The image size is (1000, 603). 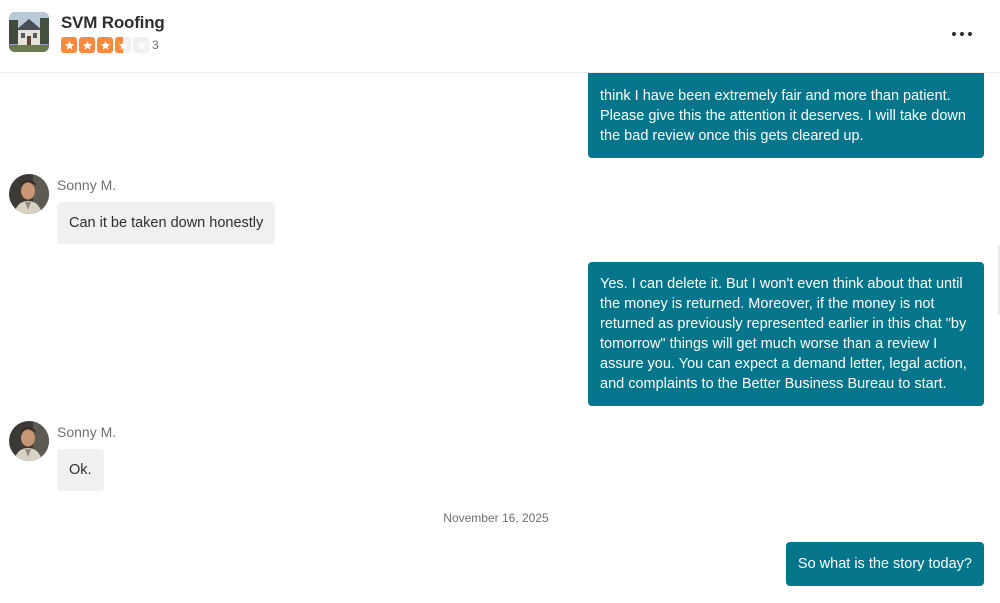 I want to click on date-separator: November 16, 2025, so click(x=496, y=518).